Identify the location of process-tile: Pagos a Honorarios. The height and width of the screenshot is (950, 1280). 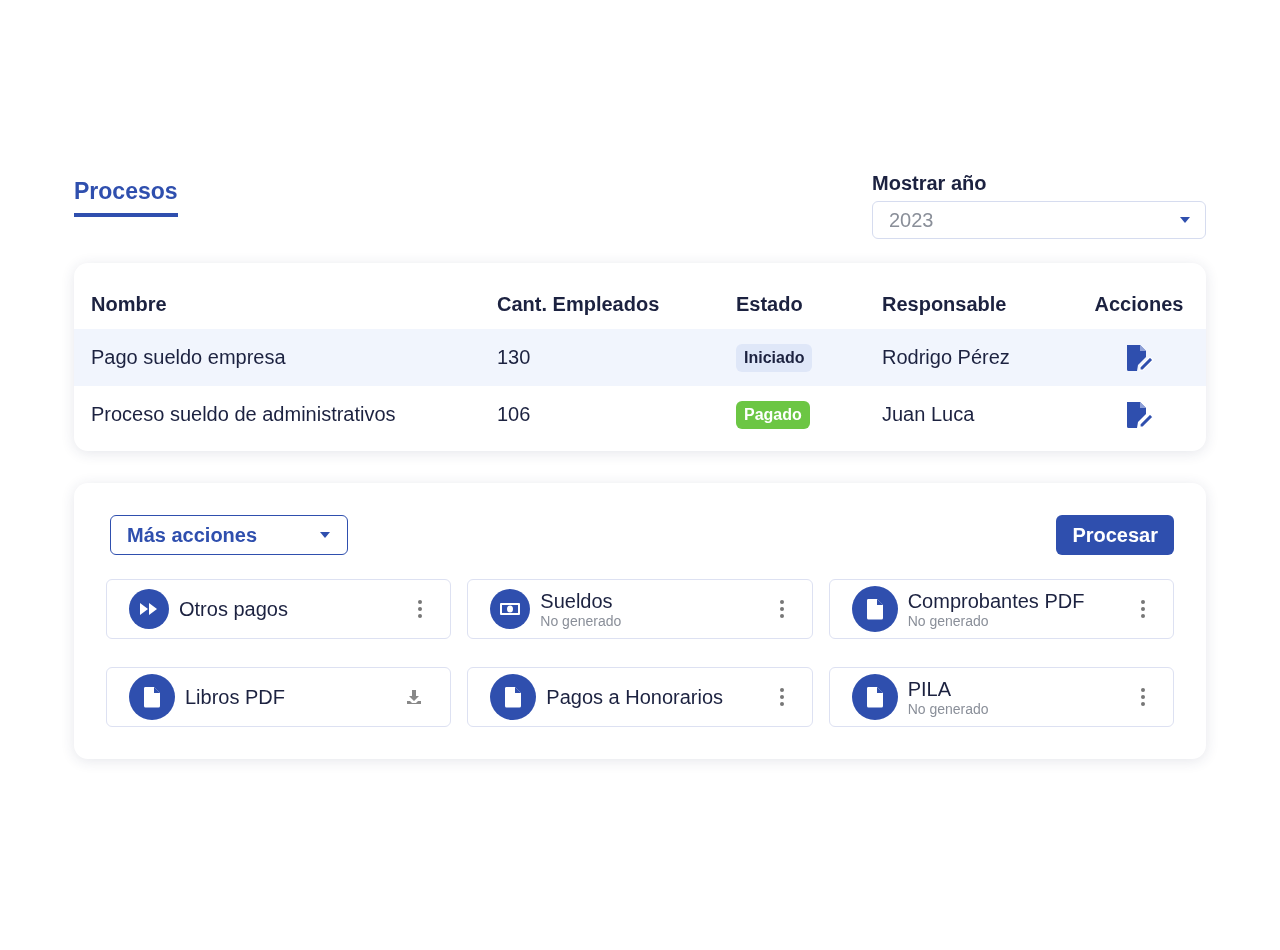
(640, 697).